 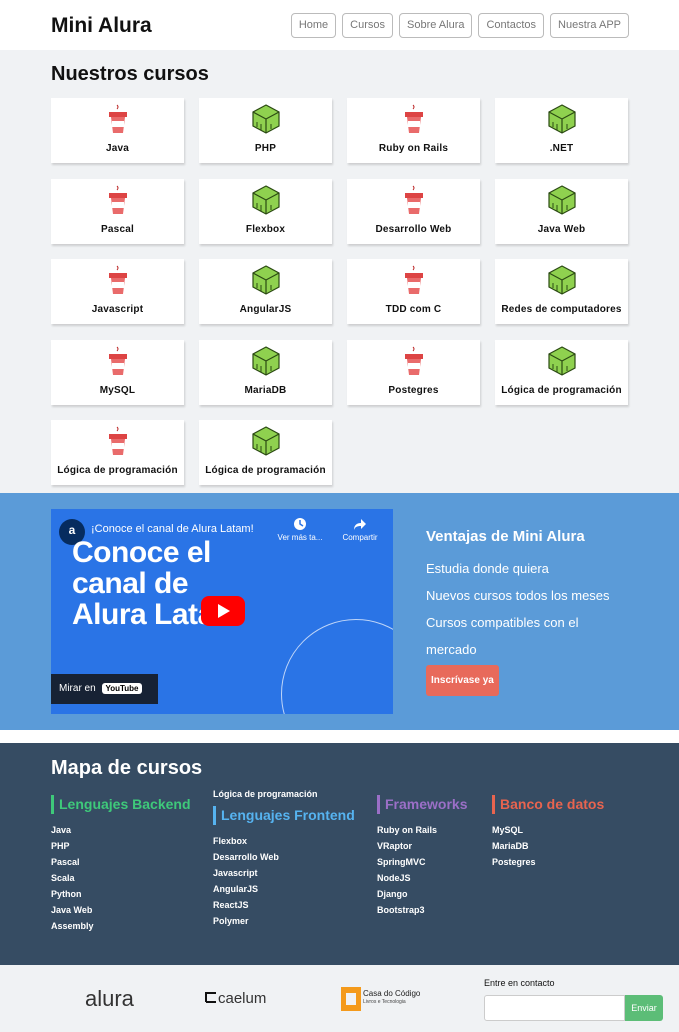 What do you see at coordinates (117, 211) in the screenshot?
I see `course-card: Pascal` at bounding box center [117, 211].